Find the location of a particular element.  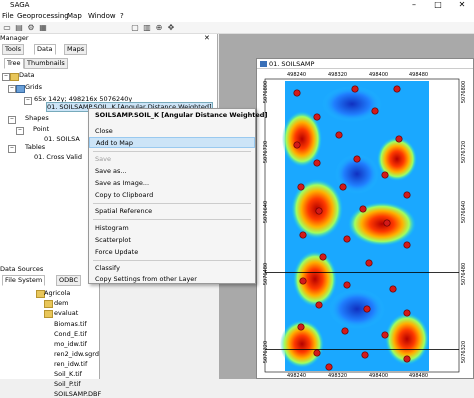

grid-icon is located at coordinates (20, 89).